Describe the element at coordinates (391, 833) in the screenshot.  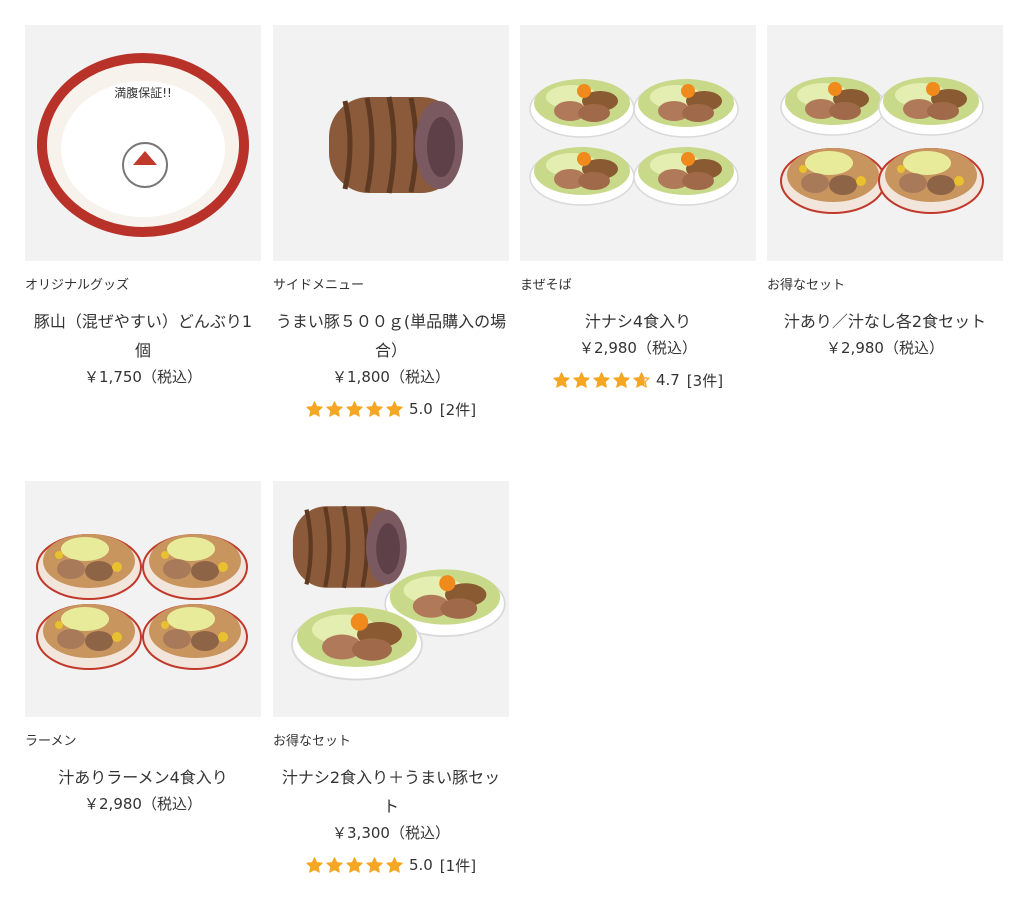
I see `product-price: ￥3,300（税込）` at that location.